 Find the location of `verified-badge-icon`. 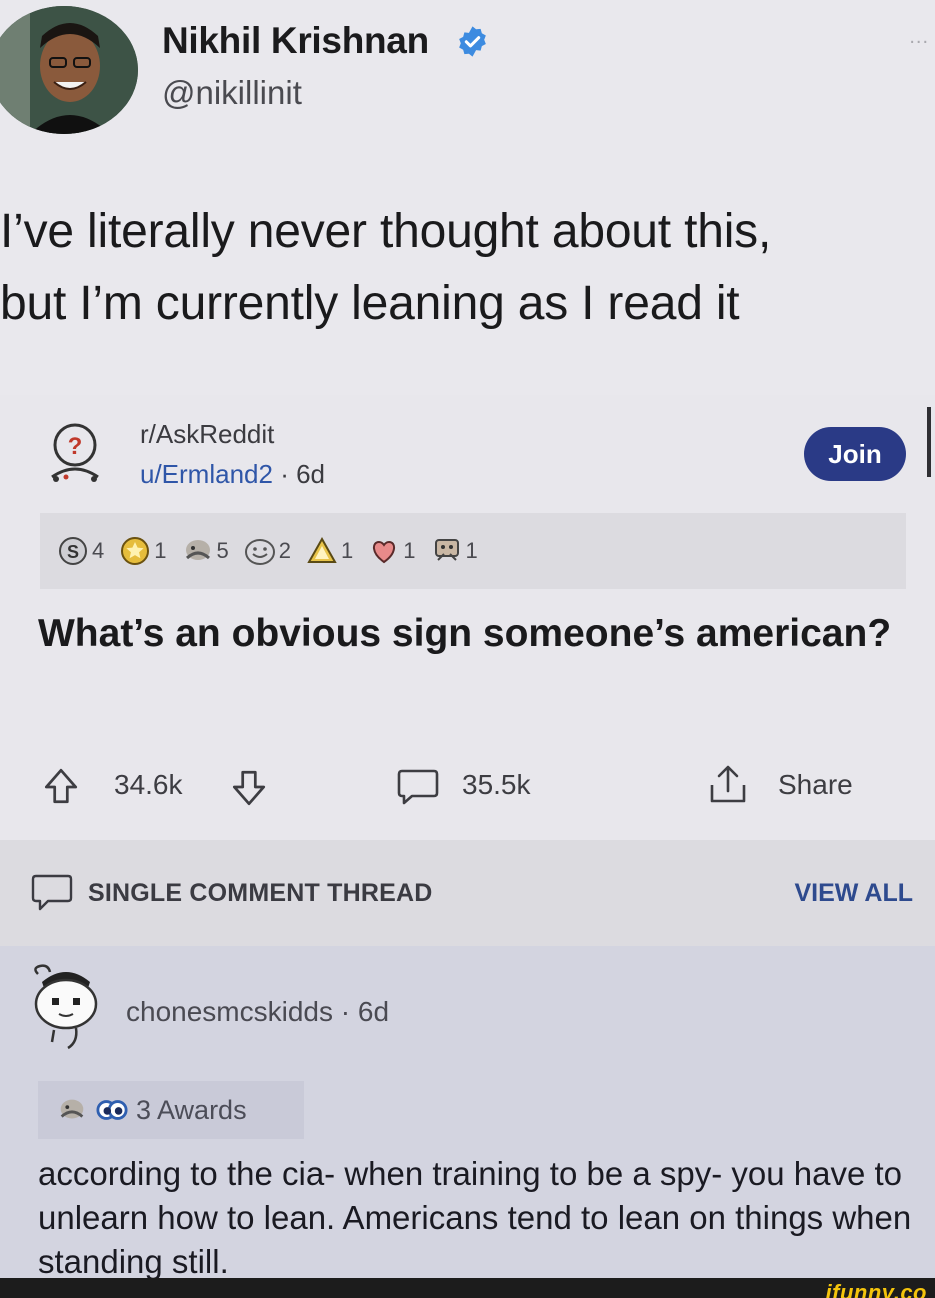

verified-badge-icon is located at coordinates (472, 41).